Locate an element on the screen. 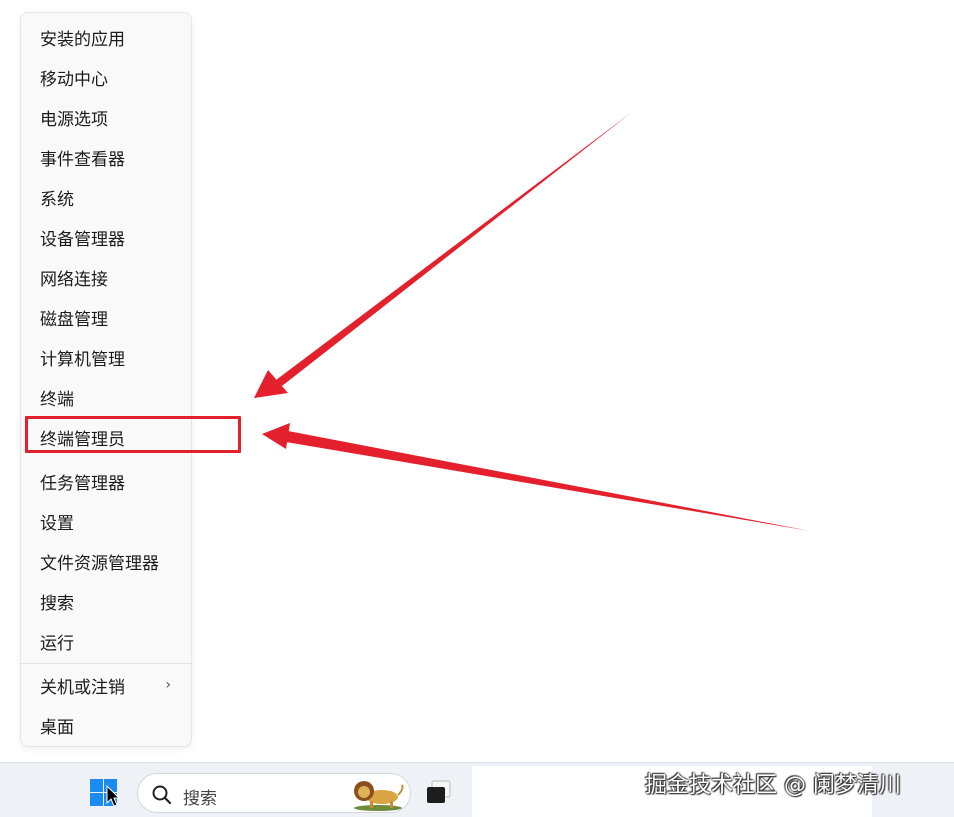  taskbar-search-box: 搜索 is located at coordinates (274, 793).